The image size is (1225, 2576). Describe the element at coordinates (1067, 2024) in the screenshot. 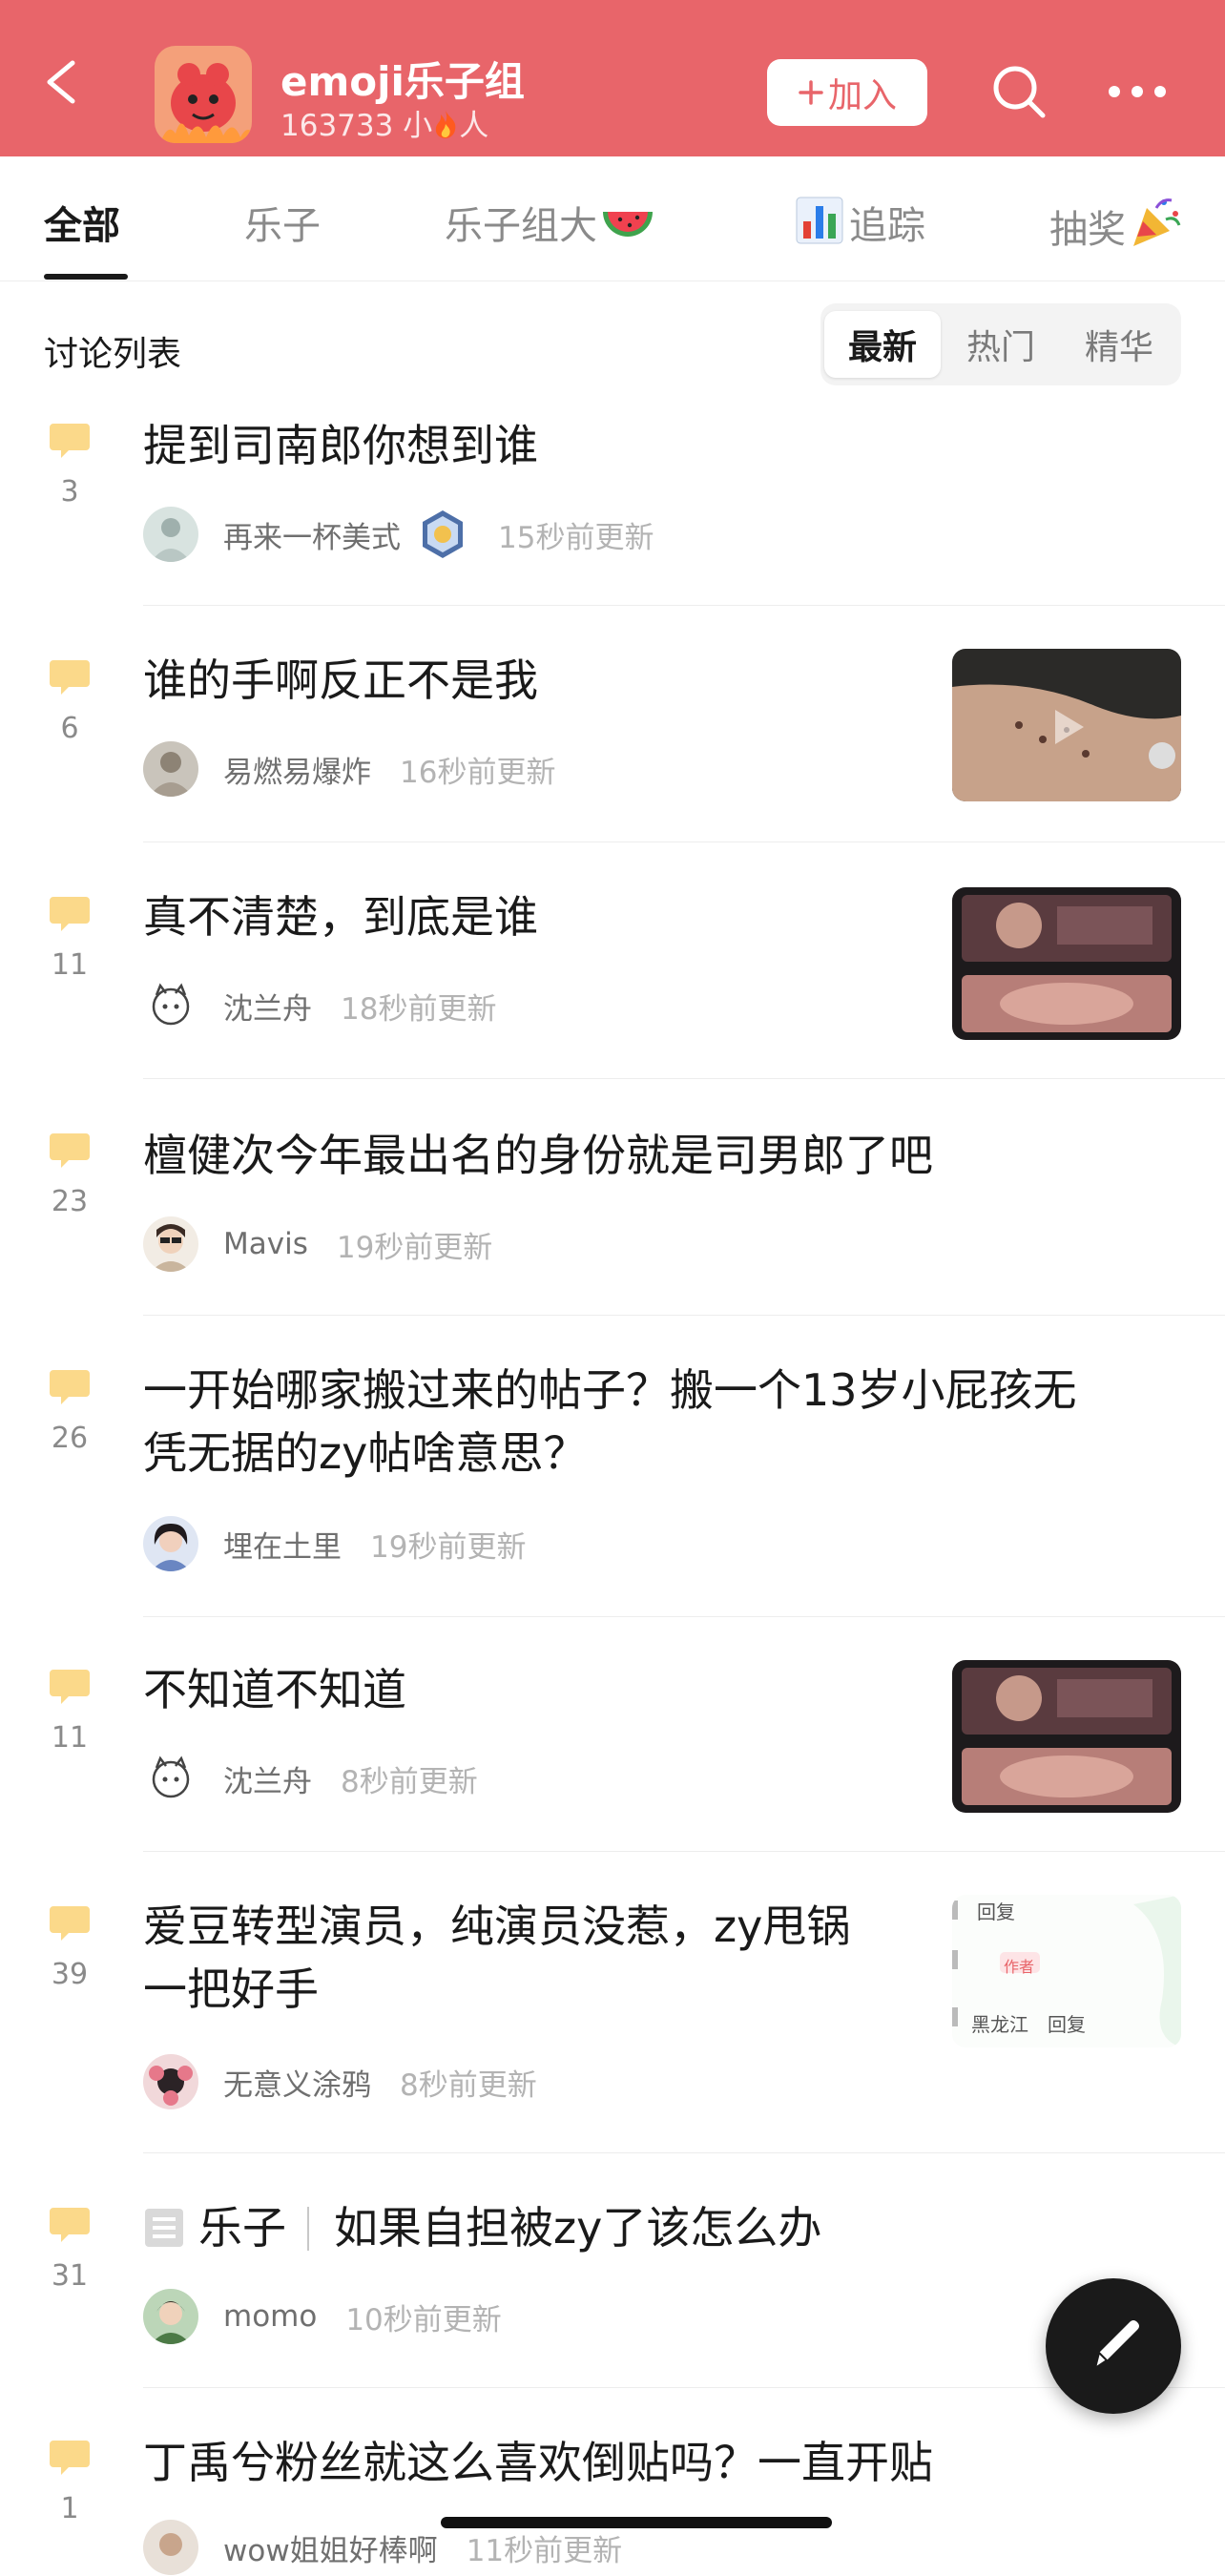

I see `thumb-text: 回复` at that location.